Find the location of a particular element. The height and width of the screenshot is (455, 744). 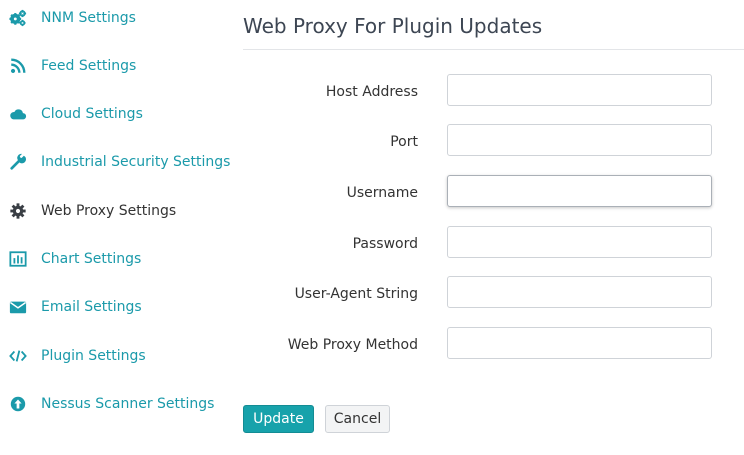

host-address-input is located at coordinates (579, 90).